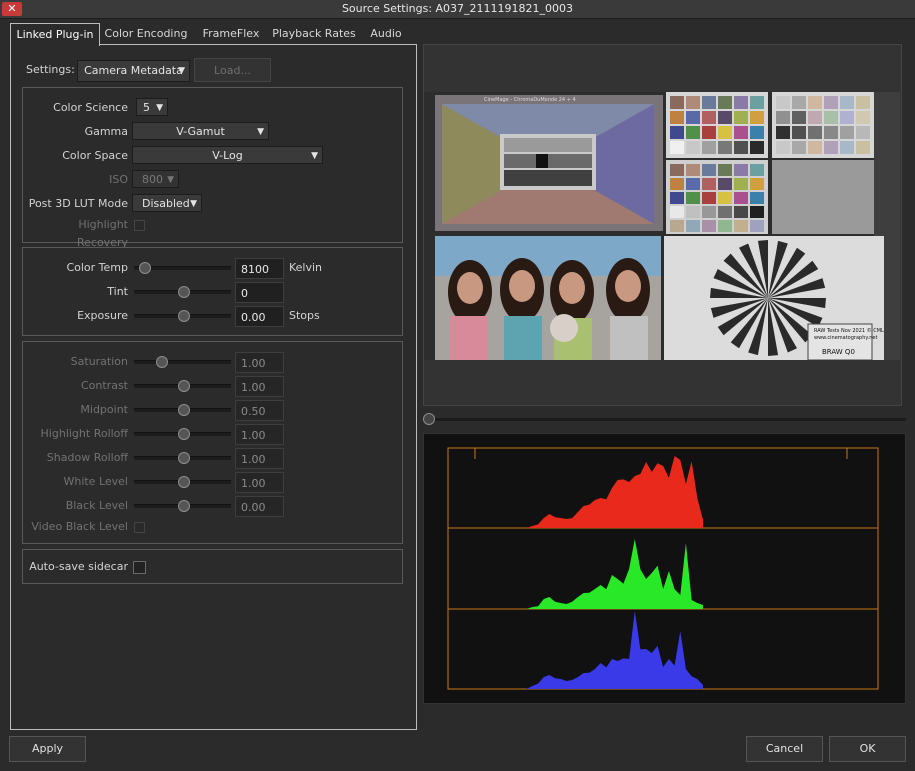 Image resolution: width=915 pixels, height=771 pixels. What do you see at coordinates (304, 315) in the screenshot?
I see `stops-unit: Stops` at bounding box center [304, 315].